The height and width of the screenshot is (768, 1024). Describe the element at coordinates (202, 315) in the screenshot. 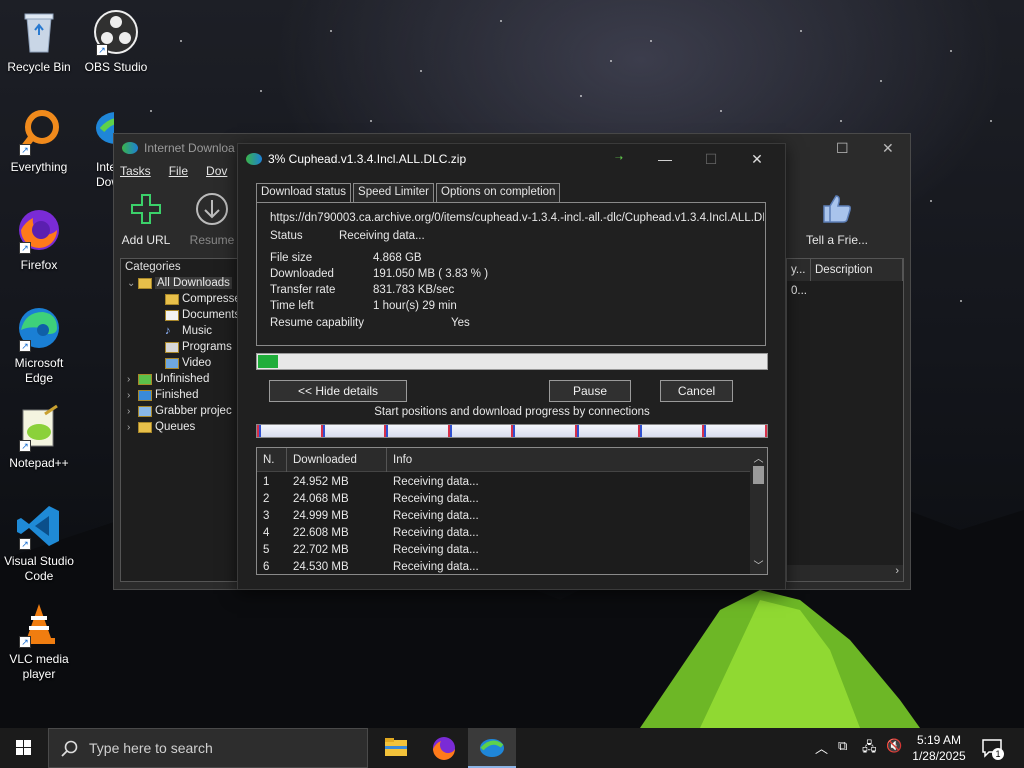

I see `tree-item-documents: Documents` at that location.